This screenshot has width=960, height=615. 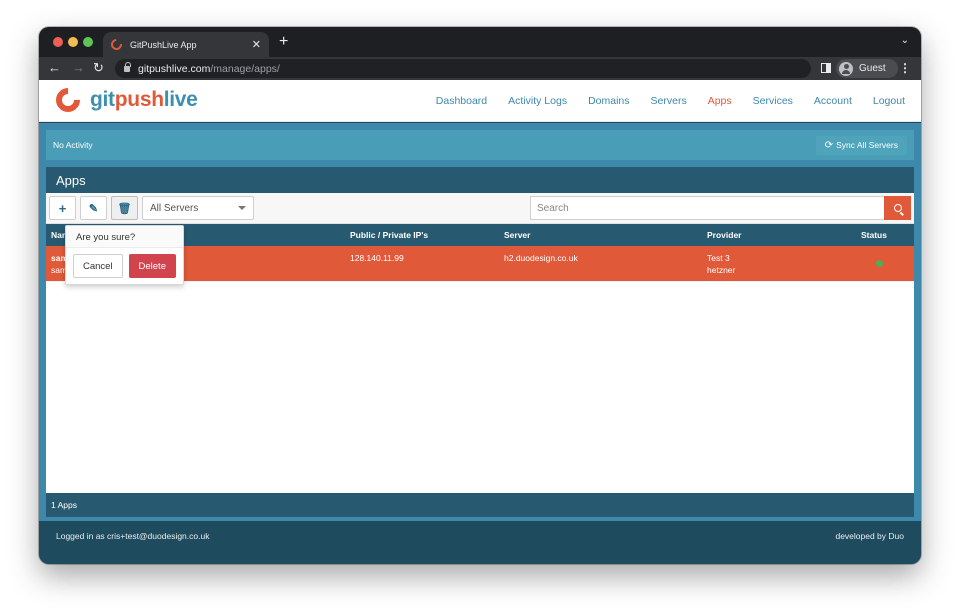 What do you see at coordinates (71, 180) in the screenshot?
I see `panel-title: Apps` at bounding box center [71, 180].